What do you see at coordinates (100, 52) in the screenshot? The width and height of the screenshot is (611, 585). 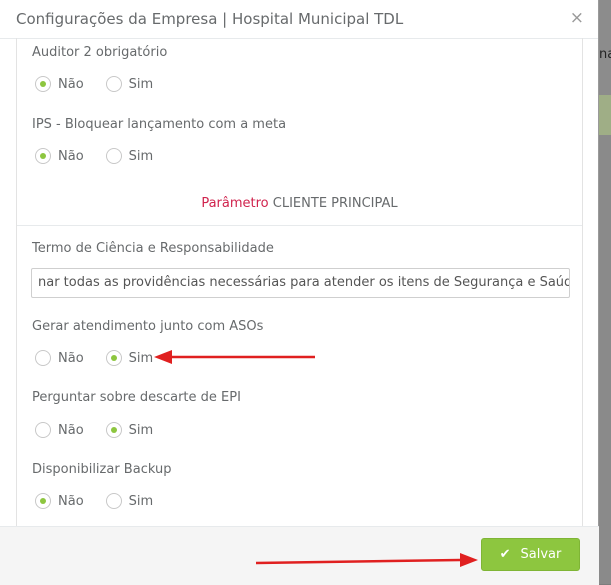 I see `field-label-auditor: Auditor 2 obrigatório` at bounding box center [100, 52].